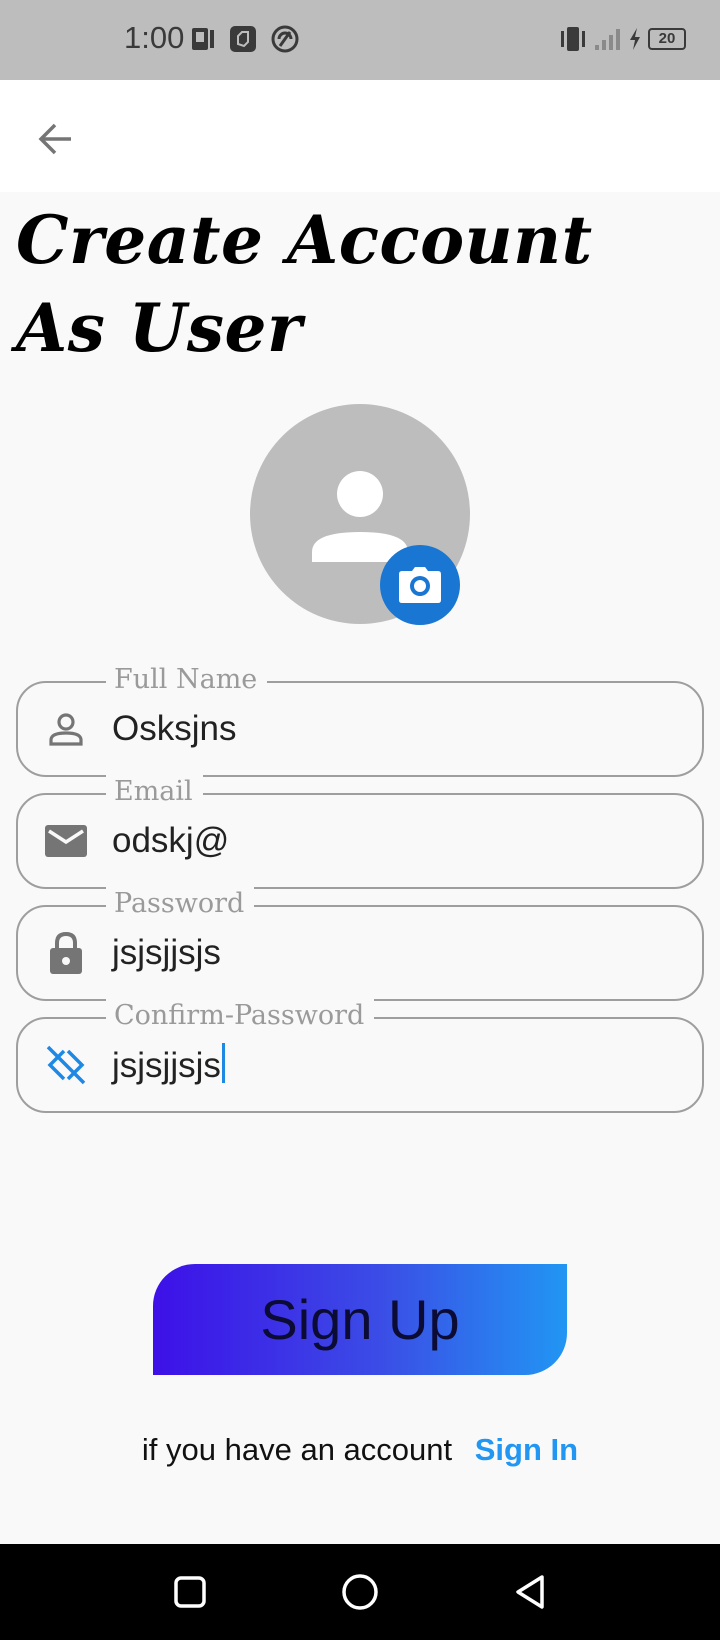 The height and width of the screenshot is (1640, 720). What do you see at coordinates (635, 39) in the screenshot?
I see `charging-icon` at bounding box center [635, 39].